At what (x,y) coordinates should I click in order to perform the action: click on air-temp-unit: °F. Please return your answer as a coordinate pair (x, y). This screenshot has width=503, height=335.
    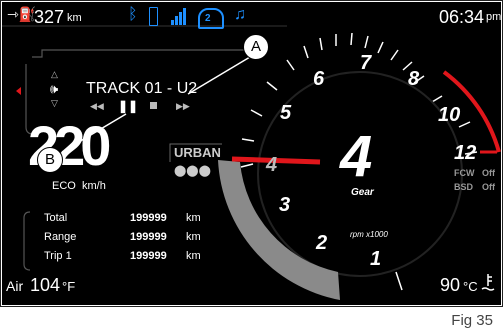
    Looking at the image, I should click on (69, 286).